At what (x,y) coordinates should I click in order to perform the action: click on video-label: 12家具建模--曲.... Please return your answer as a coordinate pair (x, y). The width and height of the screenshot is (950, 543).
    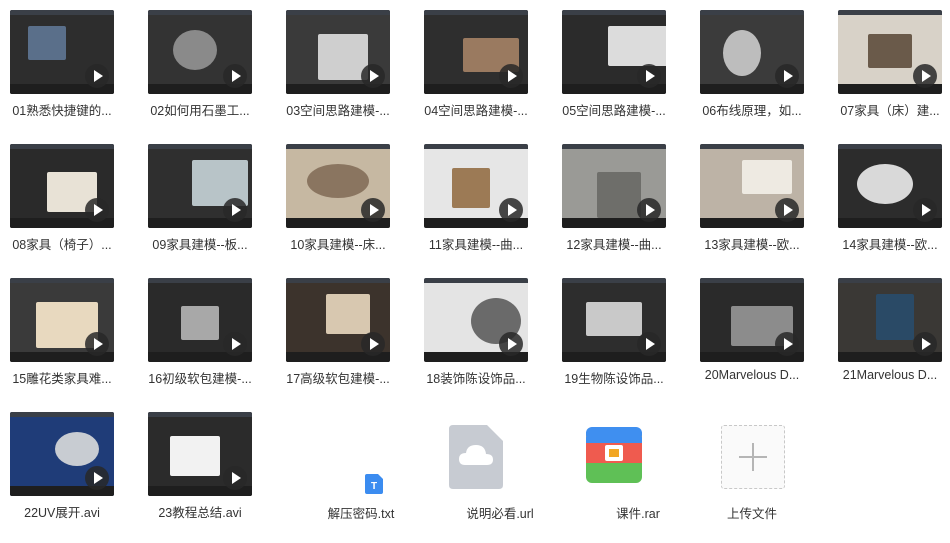
    Looking at the image, I should click on (614, 245).